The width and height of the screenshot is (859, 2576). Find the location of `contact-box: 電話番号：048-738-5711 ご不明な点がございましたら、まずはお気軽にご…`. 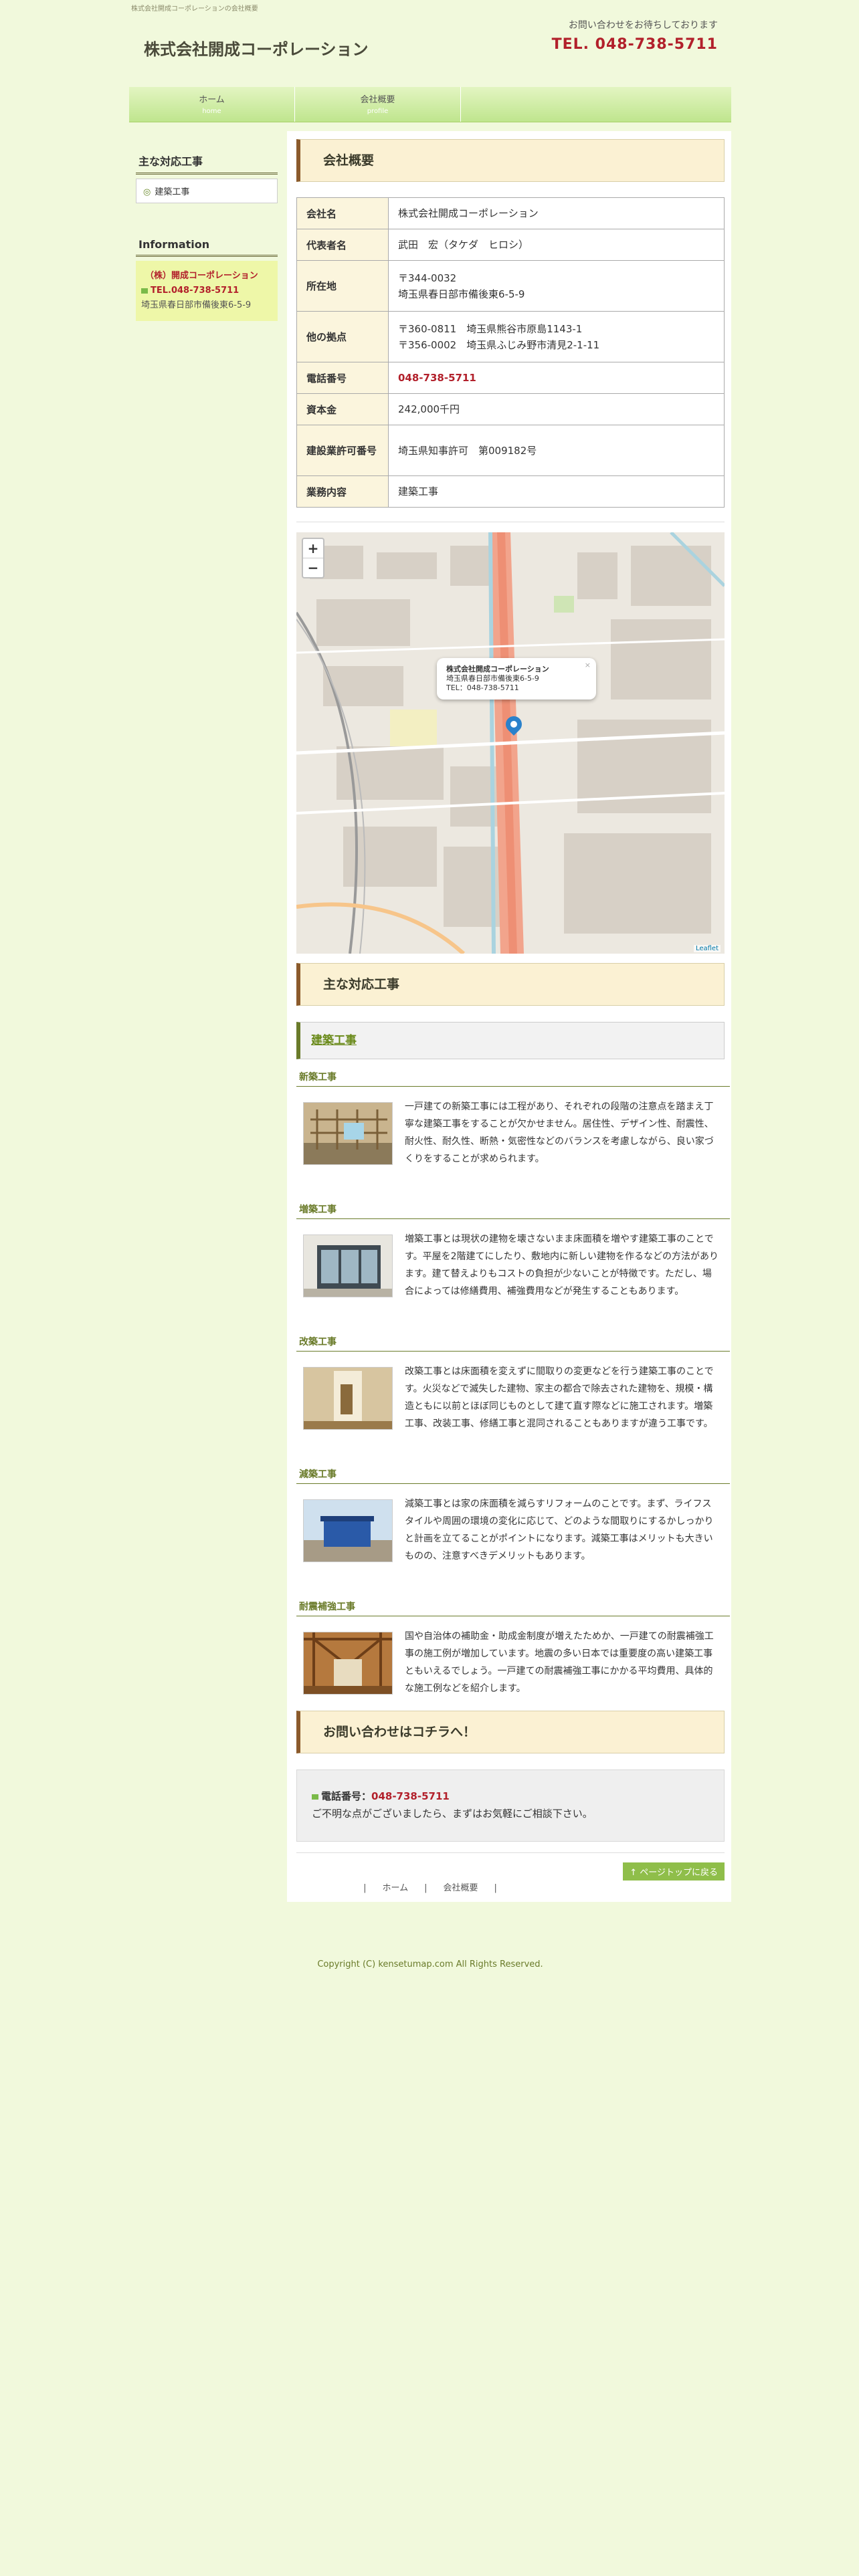

contact-box: 電話番号：048-738-5711 ご不明な点がございましたら、まずはお気軽にご… is located at coordinates (510, 1805).